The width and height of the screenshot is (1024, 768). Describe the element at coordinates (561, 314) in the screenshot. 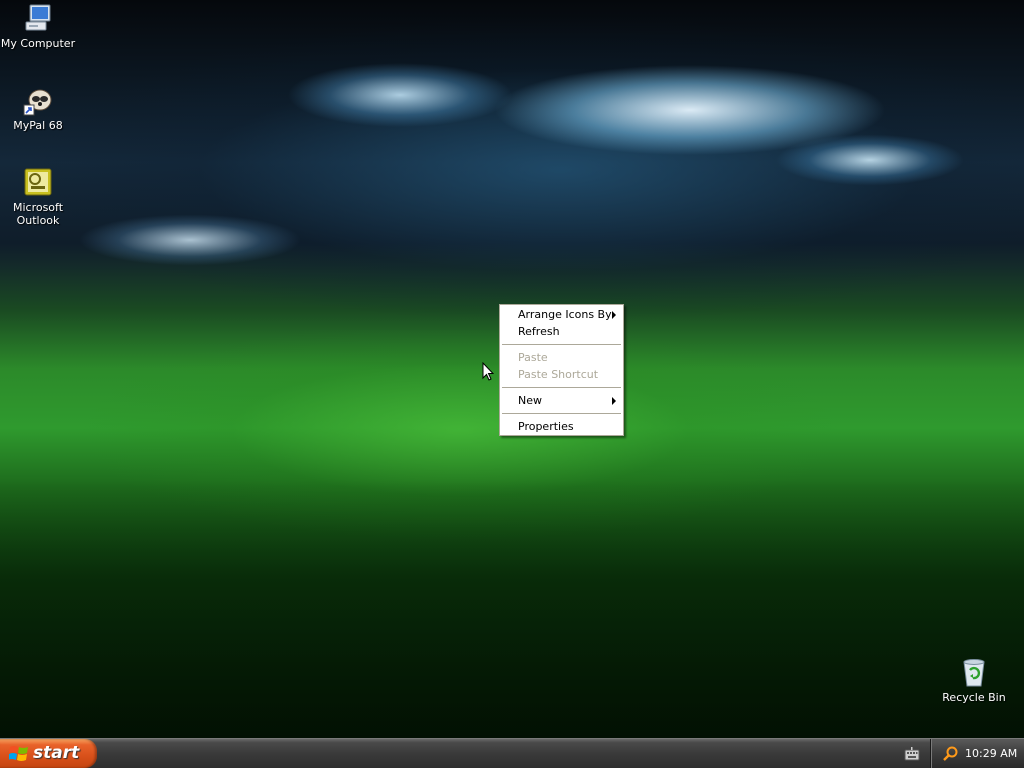

I see `menu-item-arrange-icons-by: Arrange Icons By` at that location.